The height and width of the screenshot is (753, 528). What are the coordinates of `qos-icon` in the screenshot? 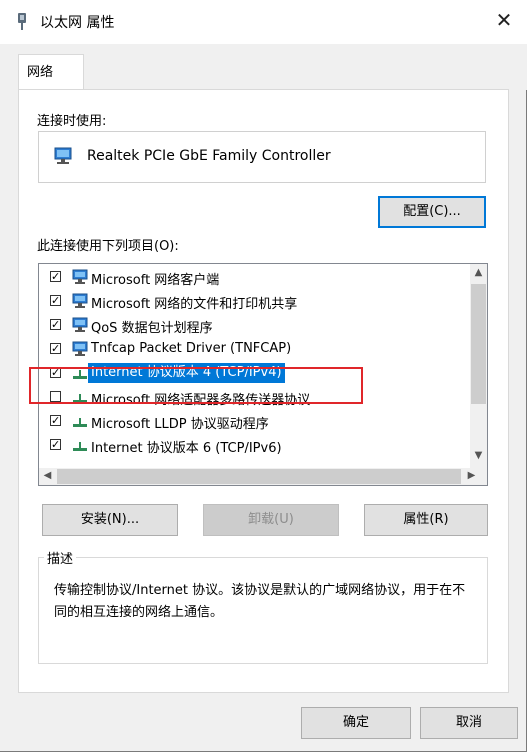 It's located at (80, 324).